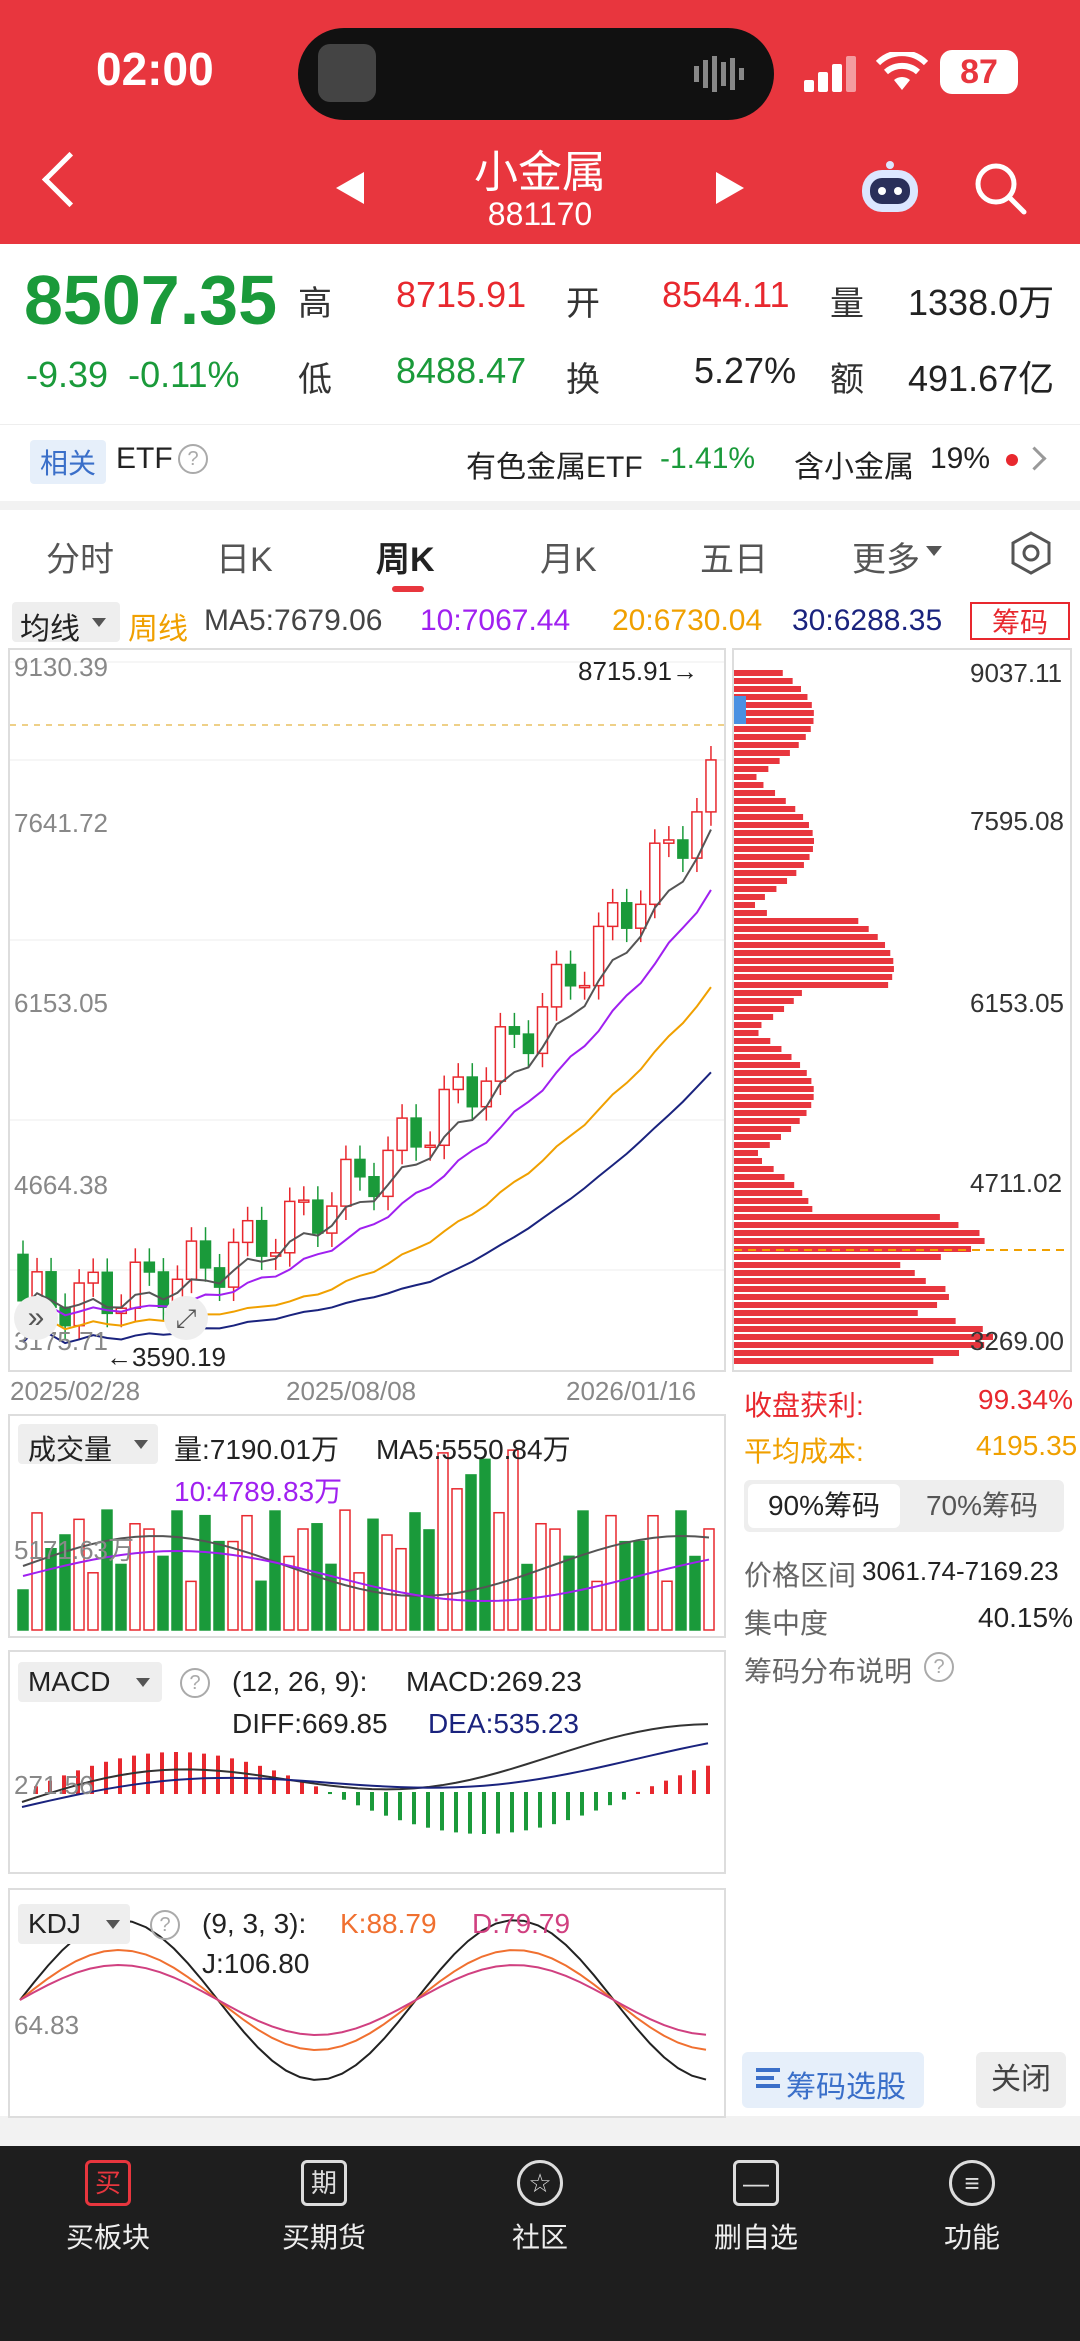 This screenshot has height=2341, width=1080. What do you see at coordinates (1031, 553) in the screenshot?
I see `settings-hex-icon` at bounding box center [1031, 553].